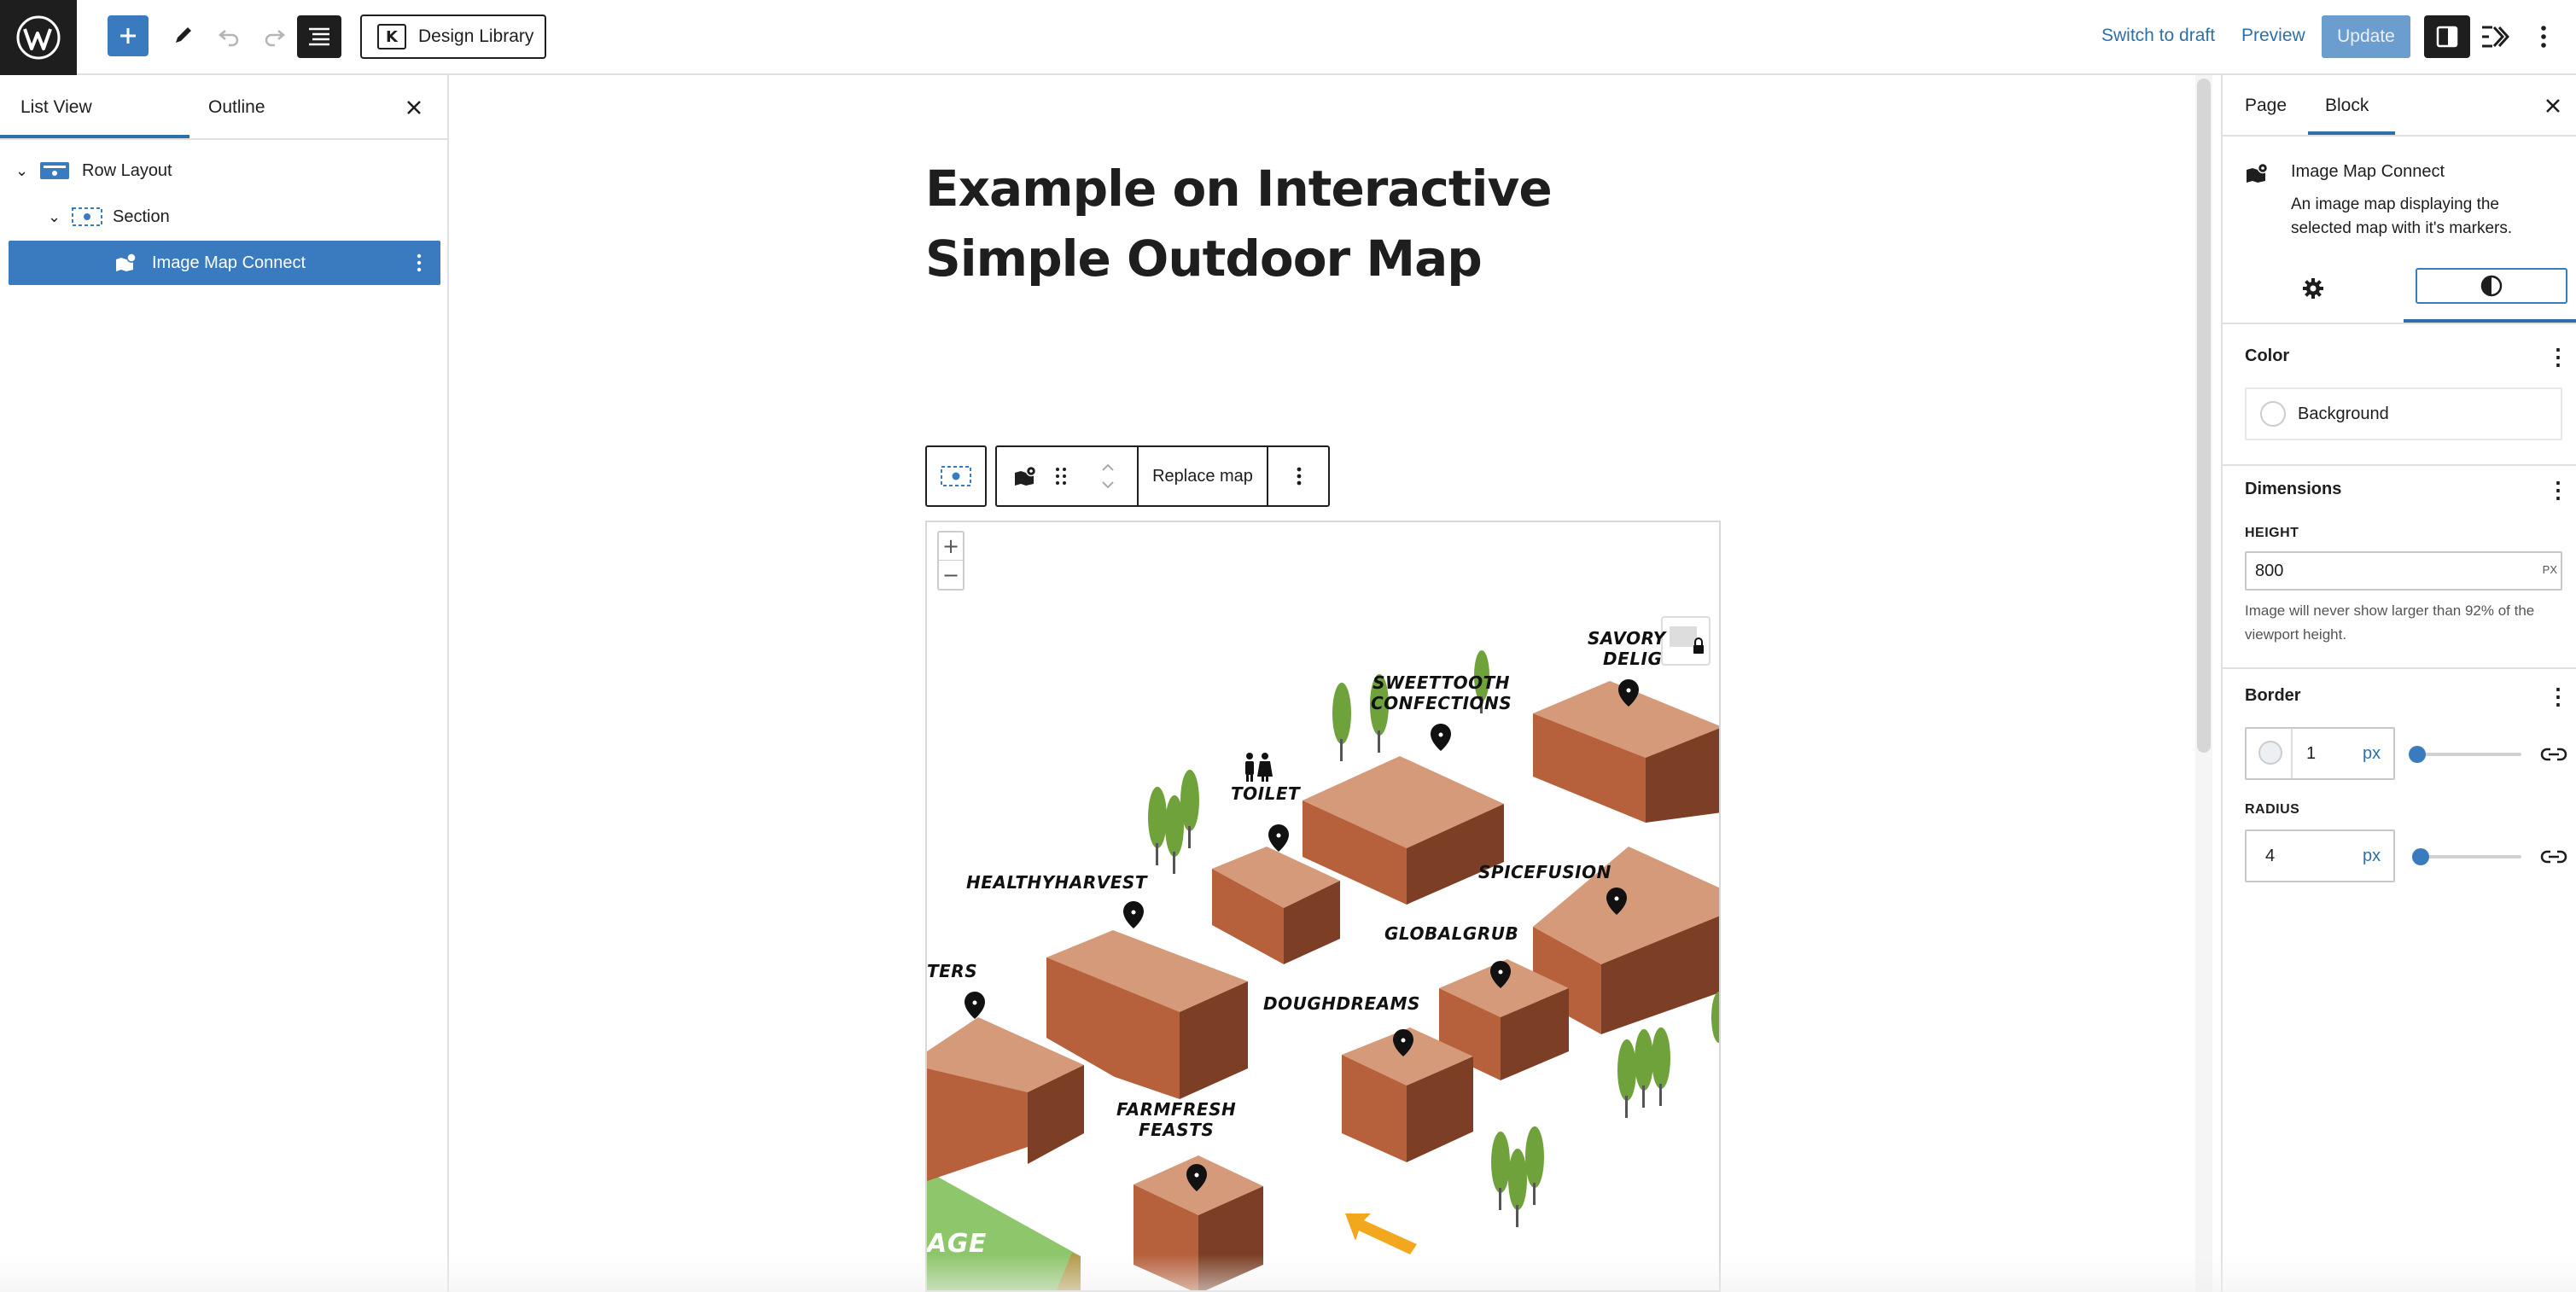 The image size is (2576, 1292). What do you see at coordinates (951, 547) in the screenshot?
I see `zoom-in-button: +` at bounding box center [951, 547].